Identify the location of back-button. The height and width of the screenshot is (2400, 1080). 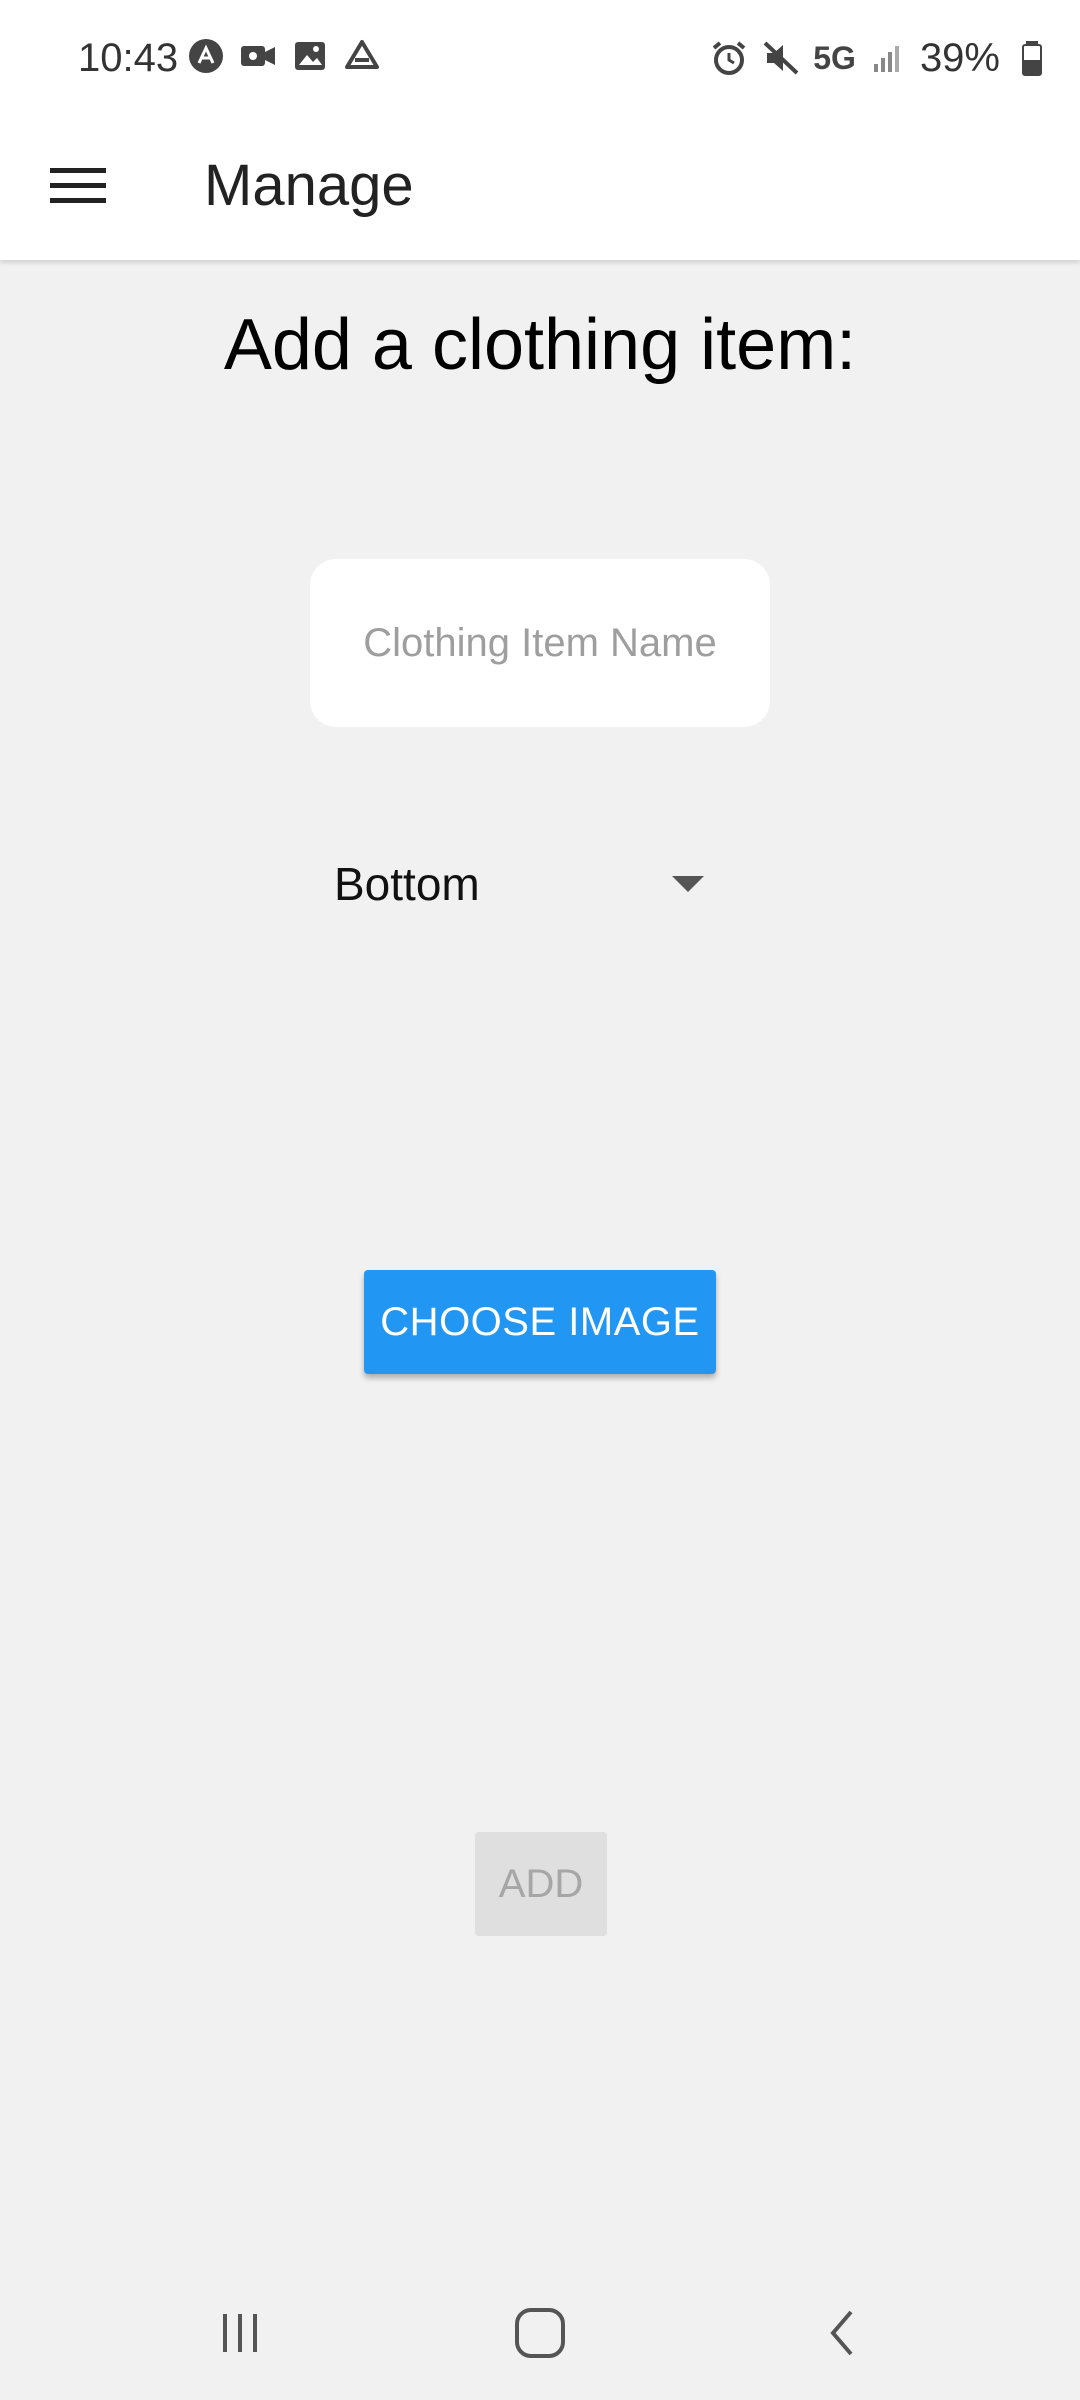
(844, 2335).